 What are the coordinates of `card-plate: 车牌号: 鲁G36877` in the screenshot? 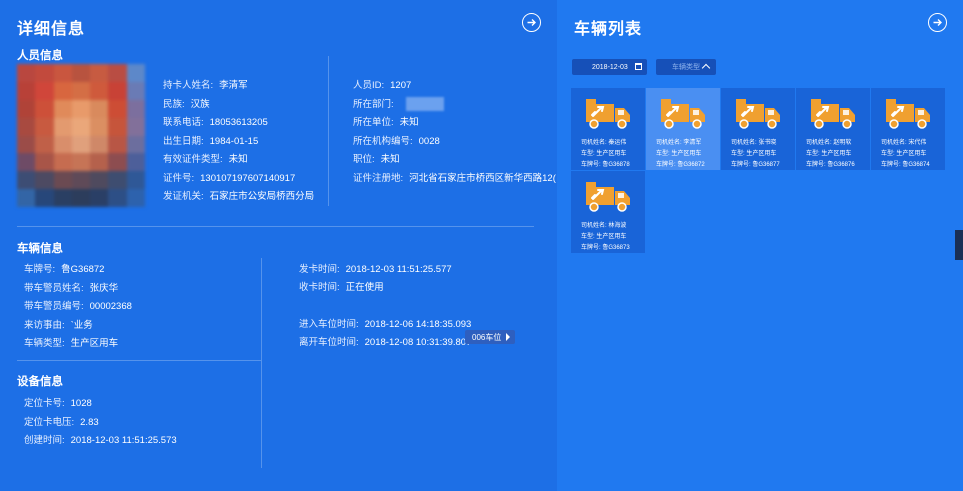 It's located at (755, 165).